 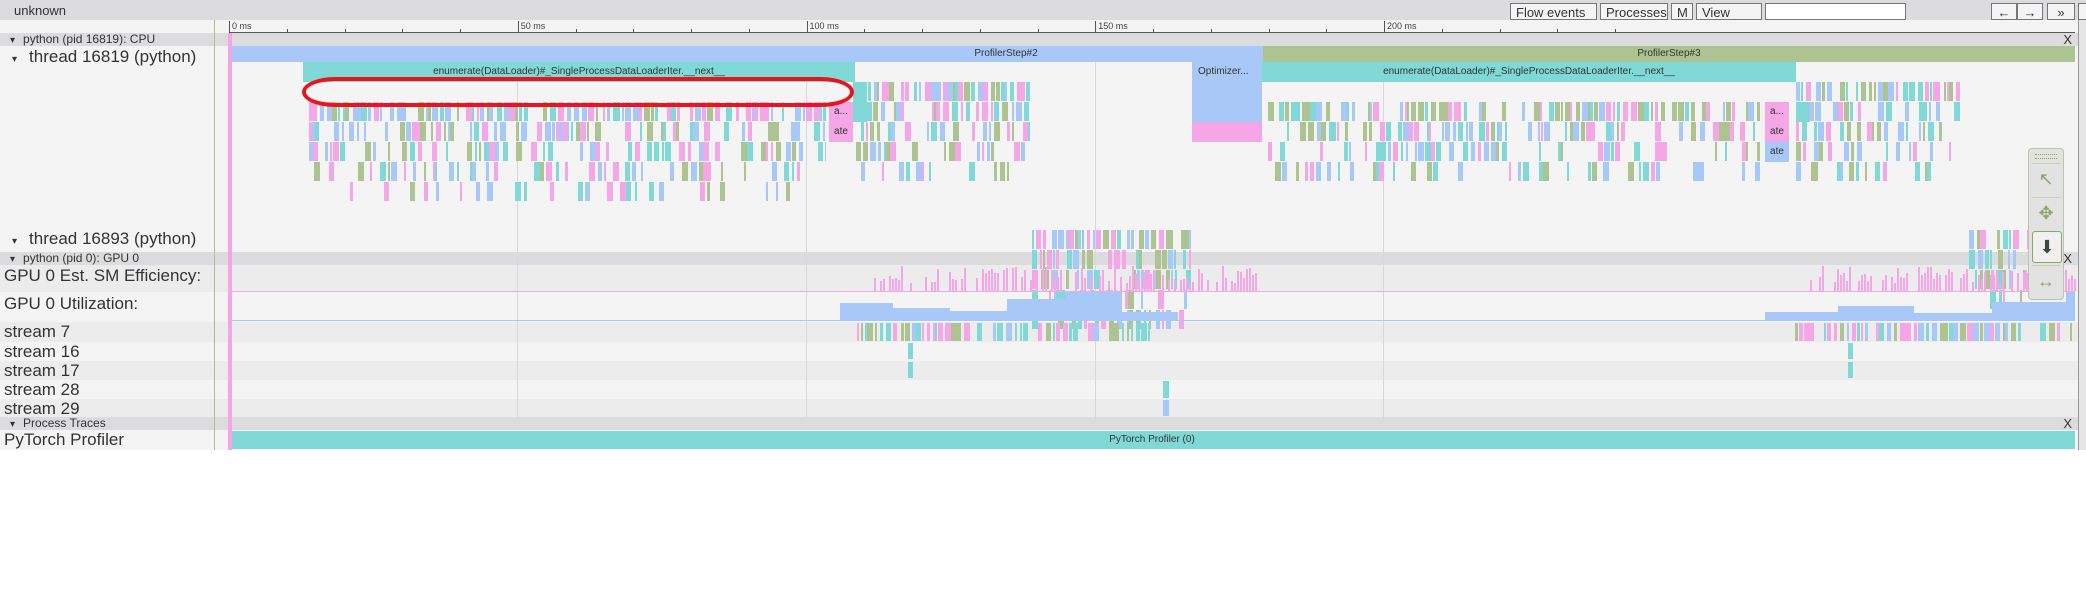 What do you see at coordinates (2004, 11) in the screenshot?
I see `prev-result-button: ←` at bounding box center [2004, 11].